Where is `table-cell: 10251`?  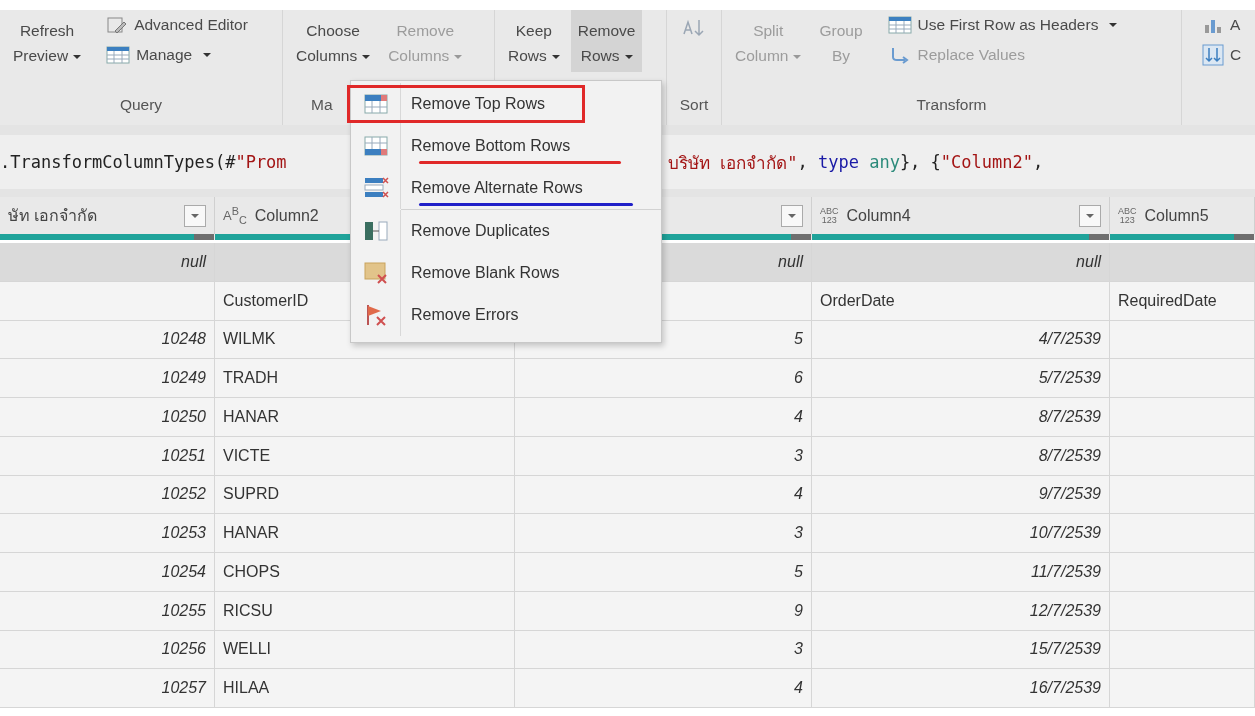 table-cell: 10251 is located at coordinates (107, 456).